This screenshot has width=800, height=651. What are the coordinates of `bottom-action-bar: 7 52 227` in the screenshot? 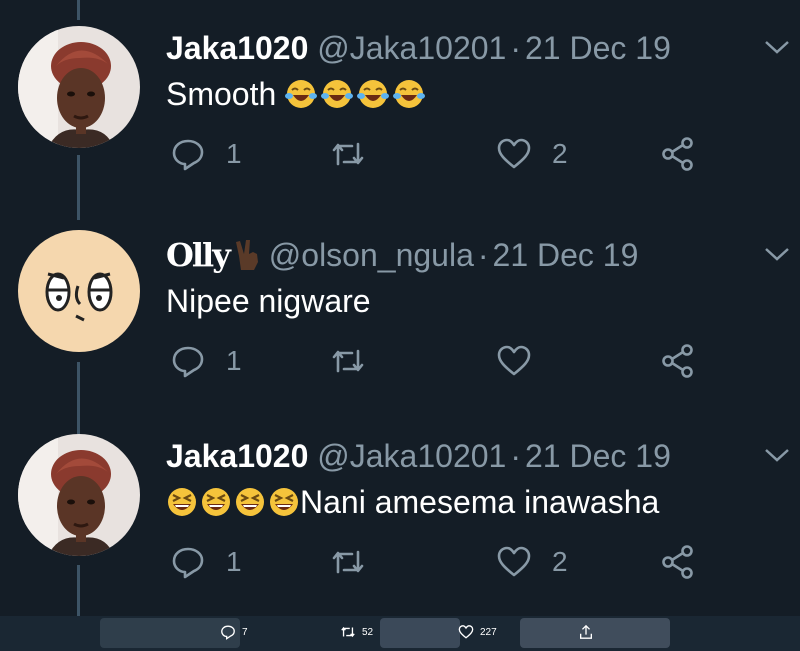 It's located at (400, 633).